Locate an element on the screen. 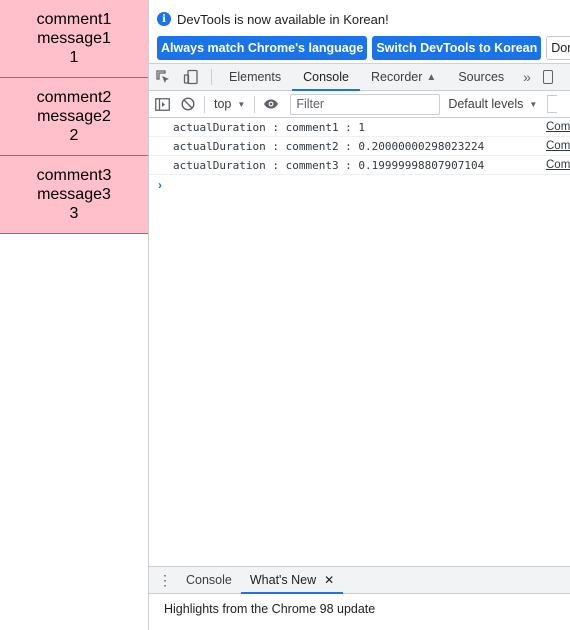 This screenshot has height=630, width=570. drawer-tab-whats-new: What's New ✕ is located at coordinates (292, 580).